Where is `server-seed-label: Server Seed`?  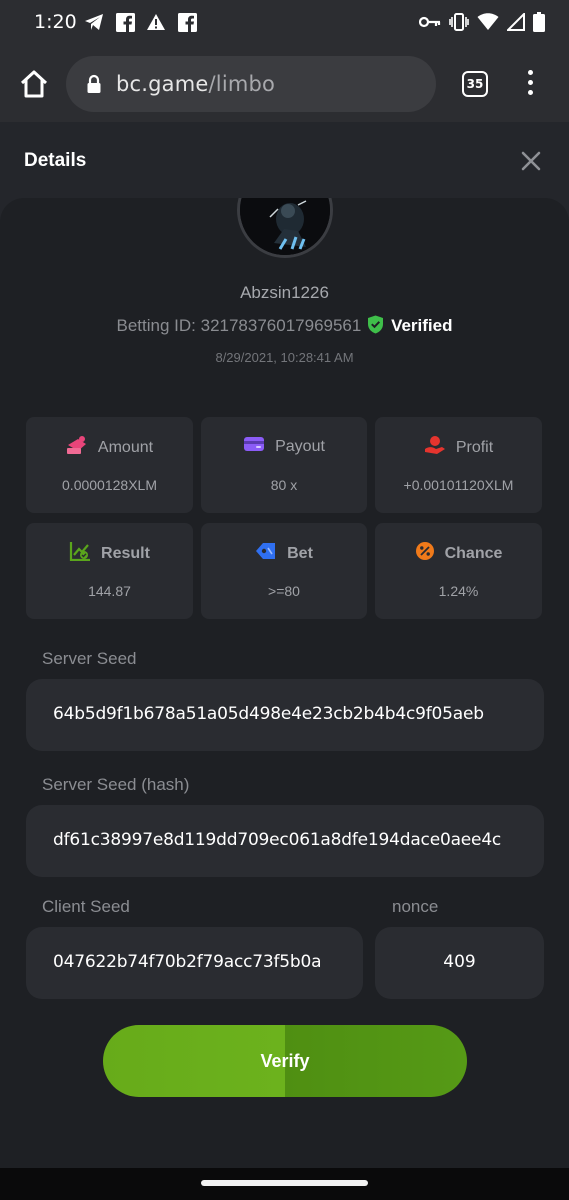 server-seed-label: Server Seed is located at coordinates (89, 658).